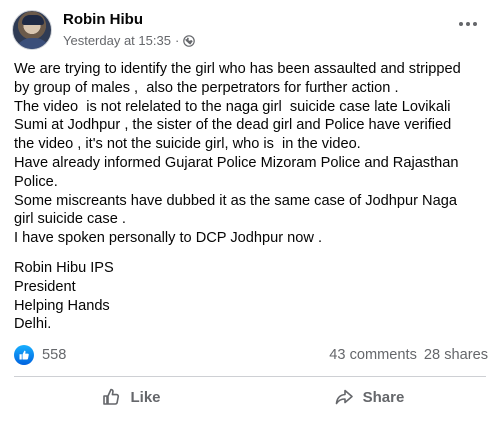 This screenshot has height=425, width=499. What do you see at coordinates (251, 356) in the screenshot?
I see `post-stats: 558 43 comments 28 shares` at bounding box center [251, 356].